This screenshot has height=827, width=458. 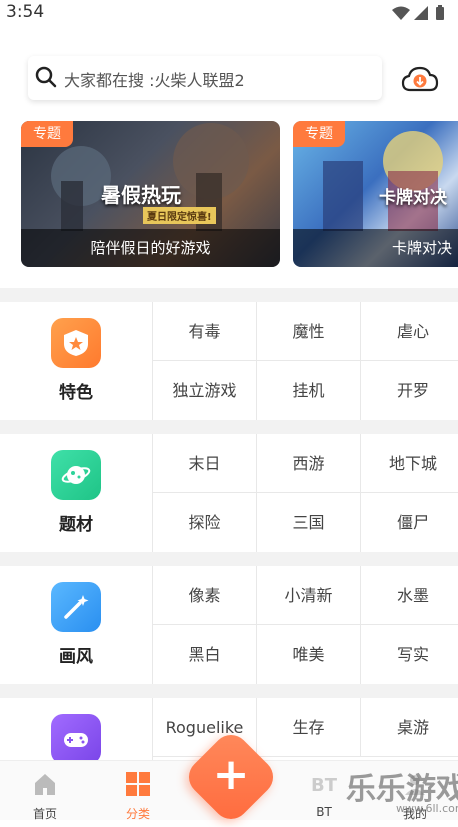 I want to click on category-themes: 题材 末日 西游 地下城 探险 三国 僵尸, so click(x=229, y=493).